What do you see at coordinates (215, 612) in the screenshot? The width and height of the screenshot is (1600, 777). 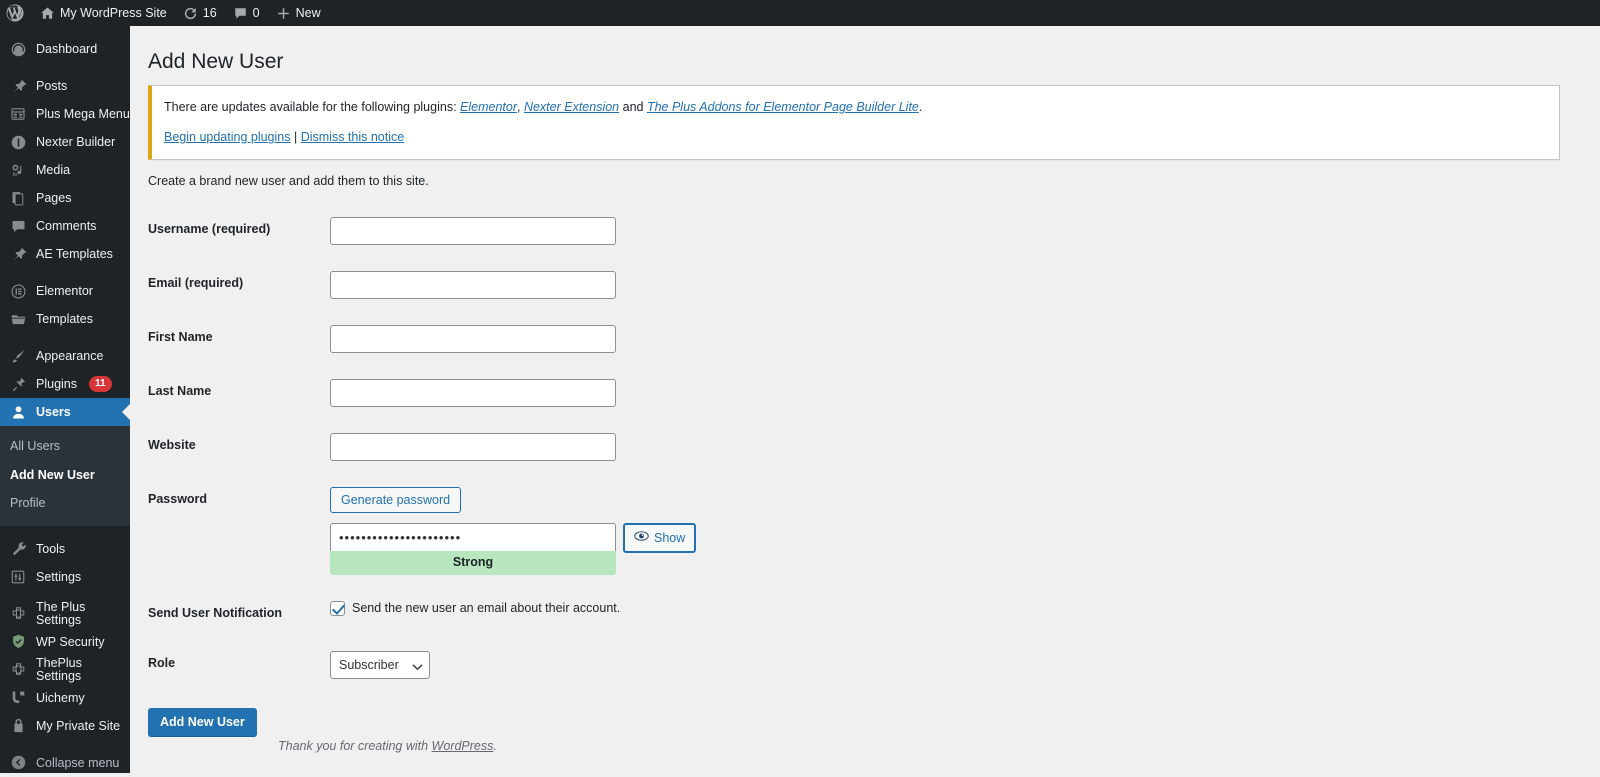 I see `send-user-notification-label: Send User Notification` at bounding box center [215, 612].